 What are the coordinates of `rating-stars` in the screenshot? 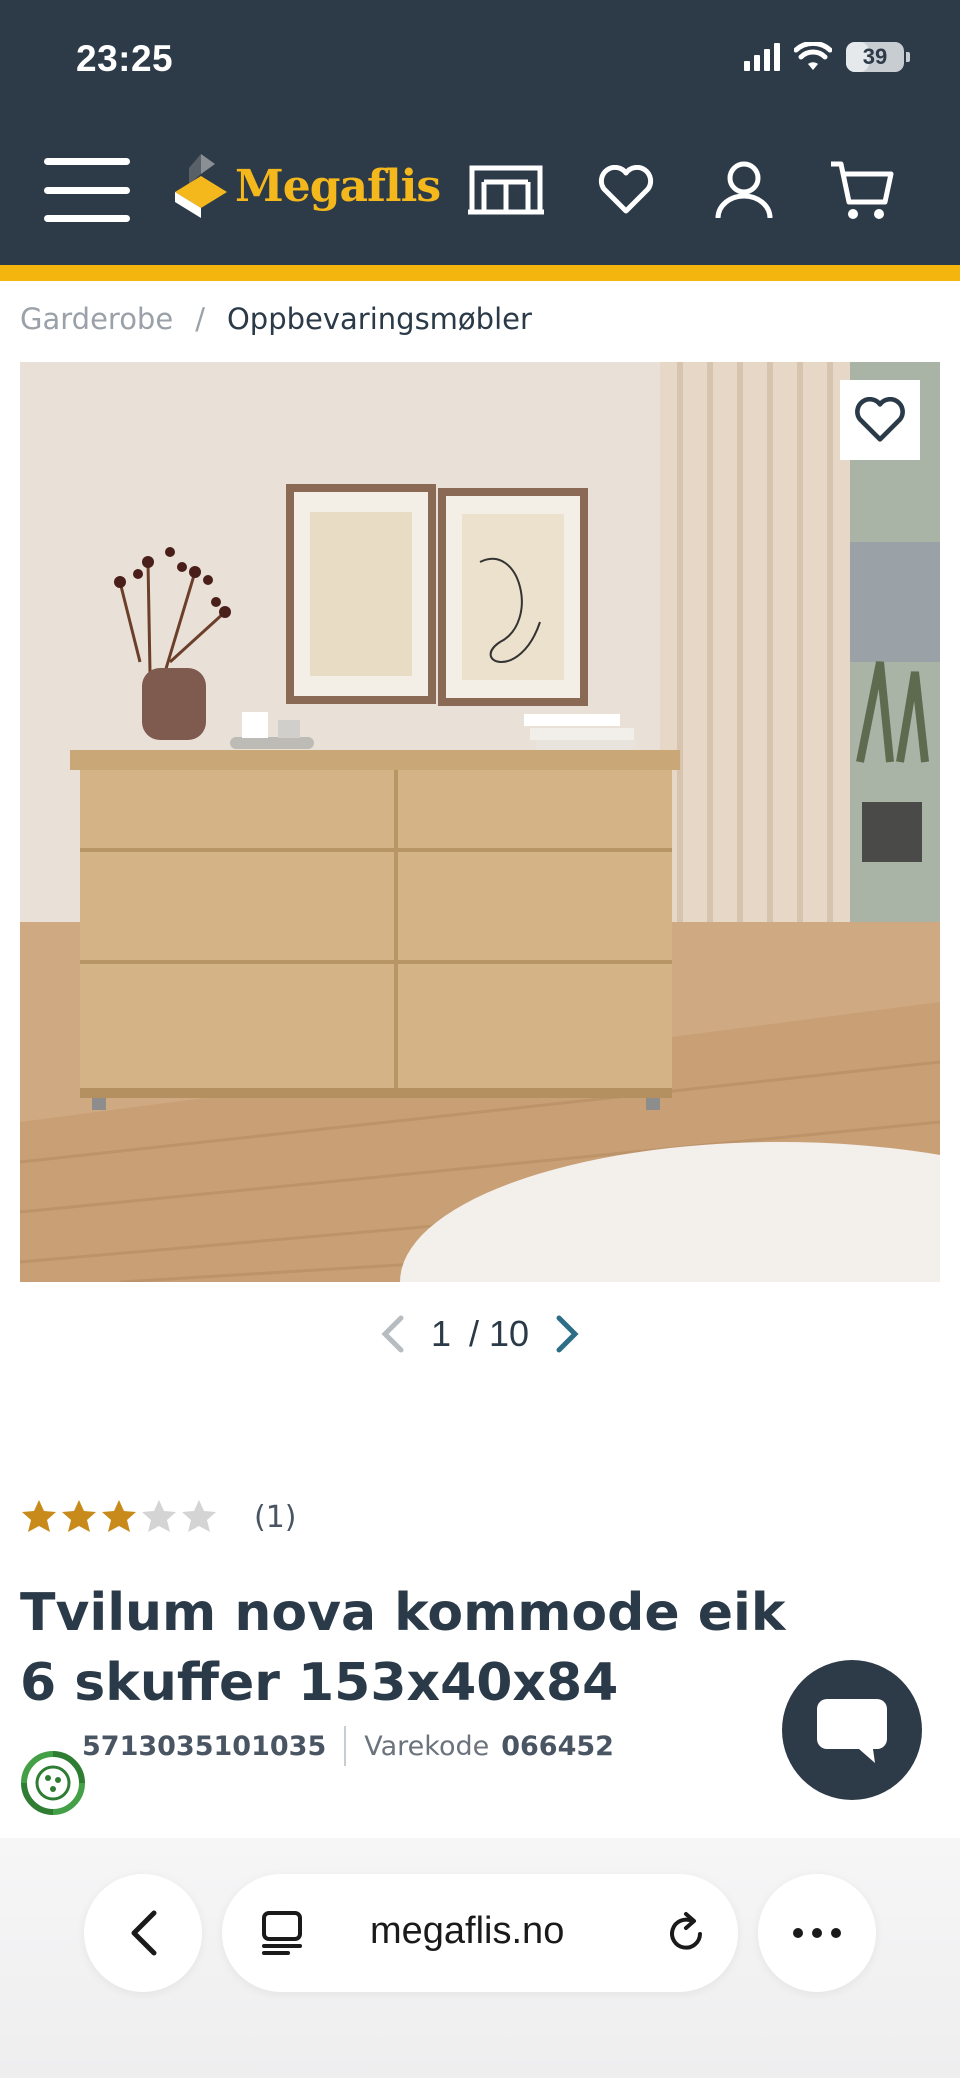 It's located at (120, 1517).